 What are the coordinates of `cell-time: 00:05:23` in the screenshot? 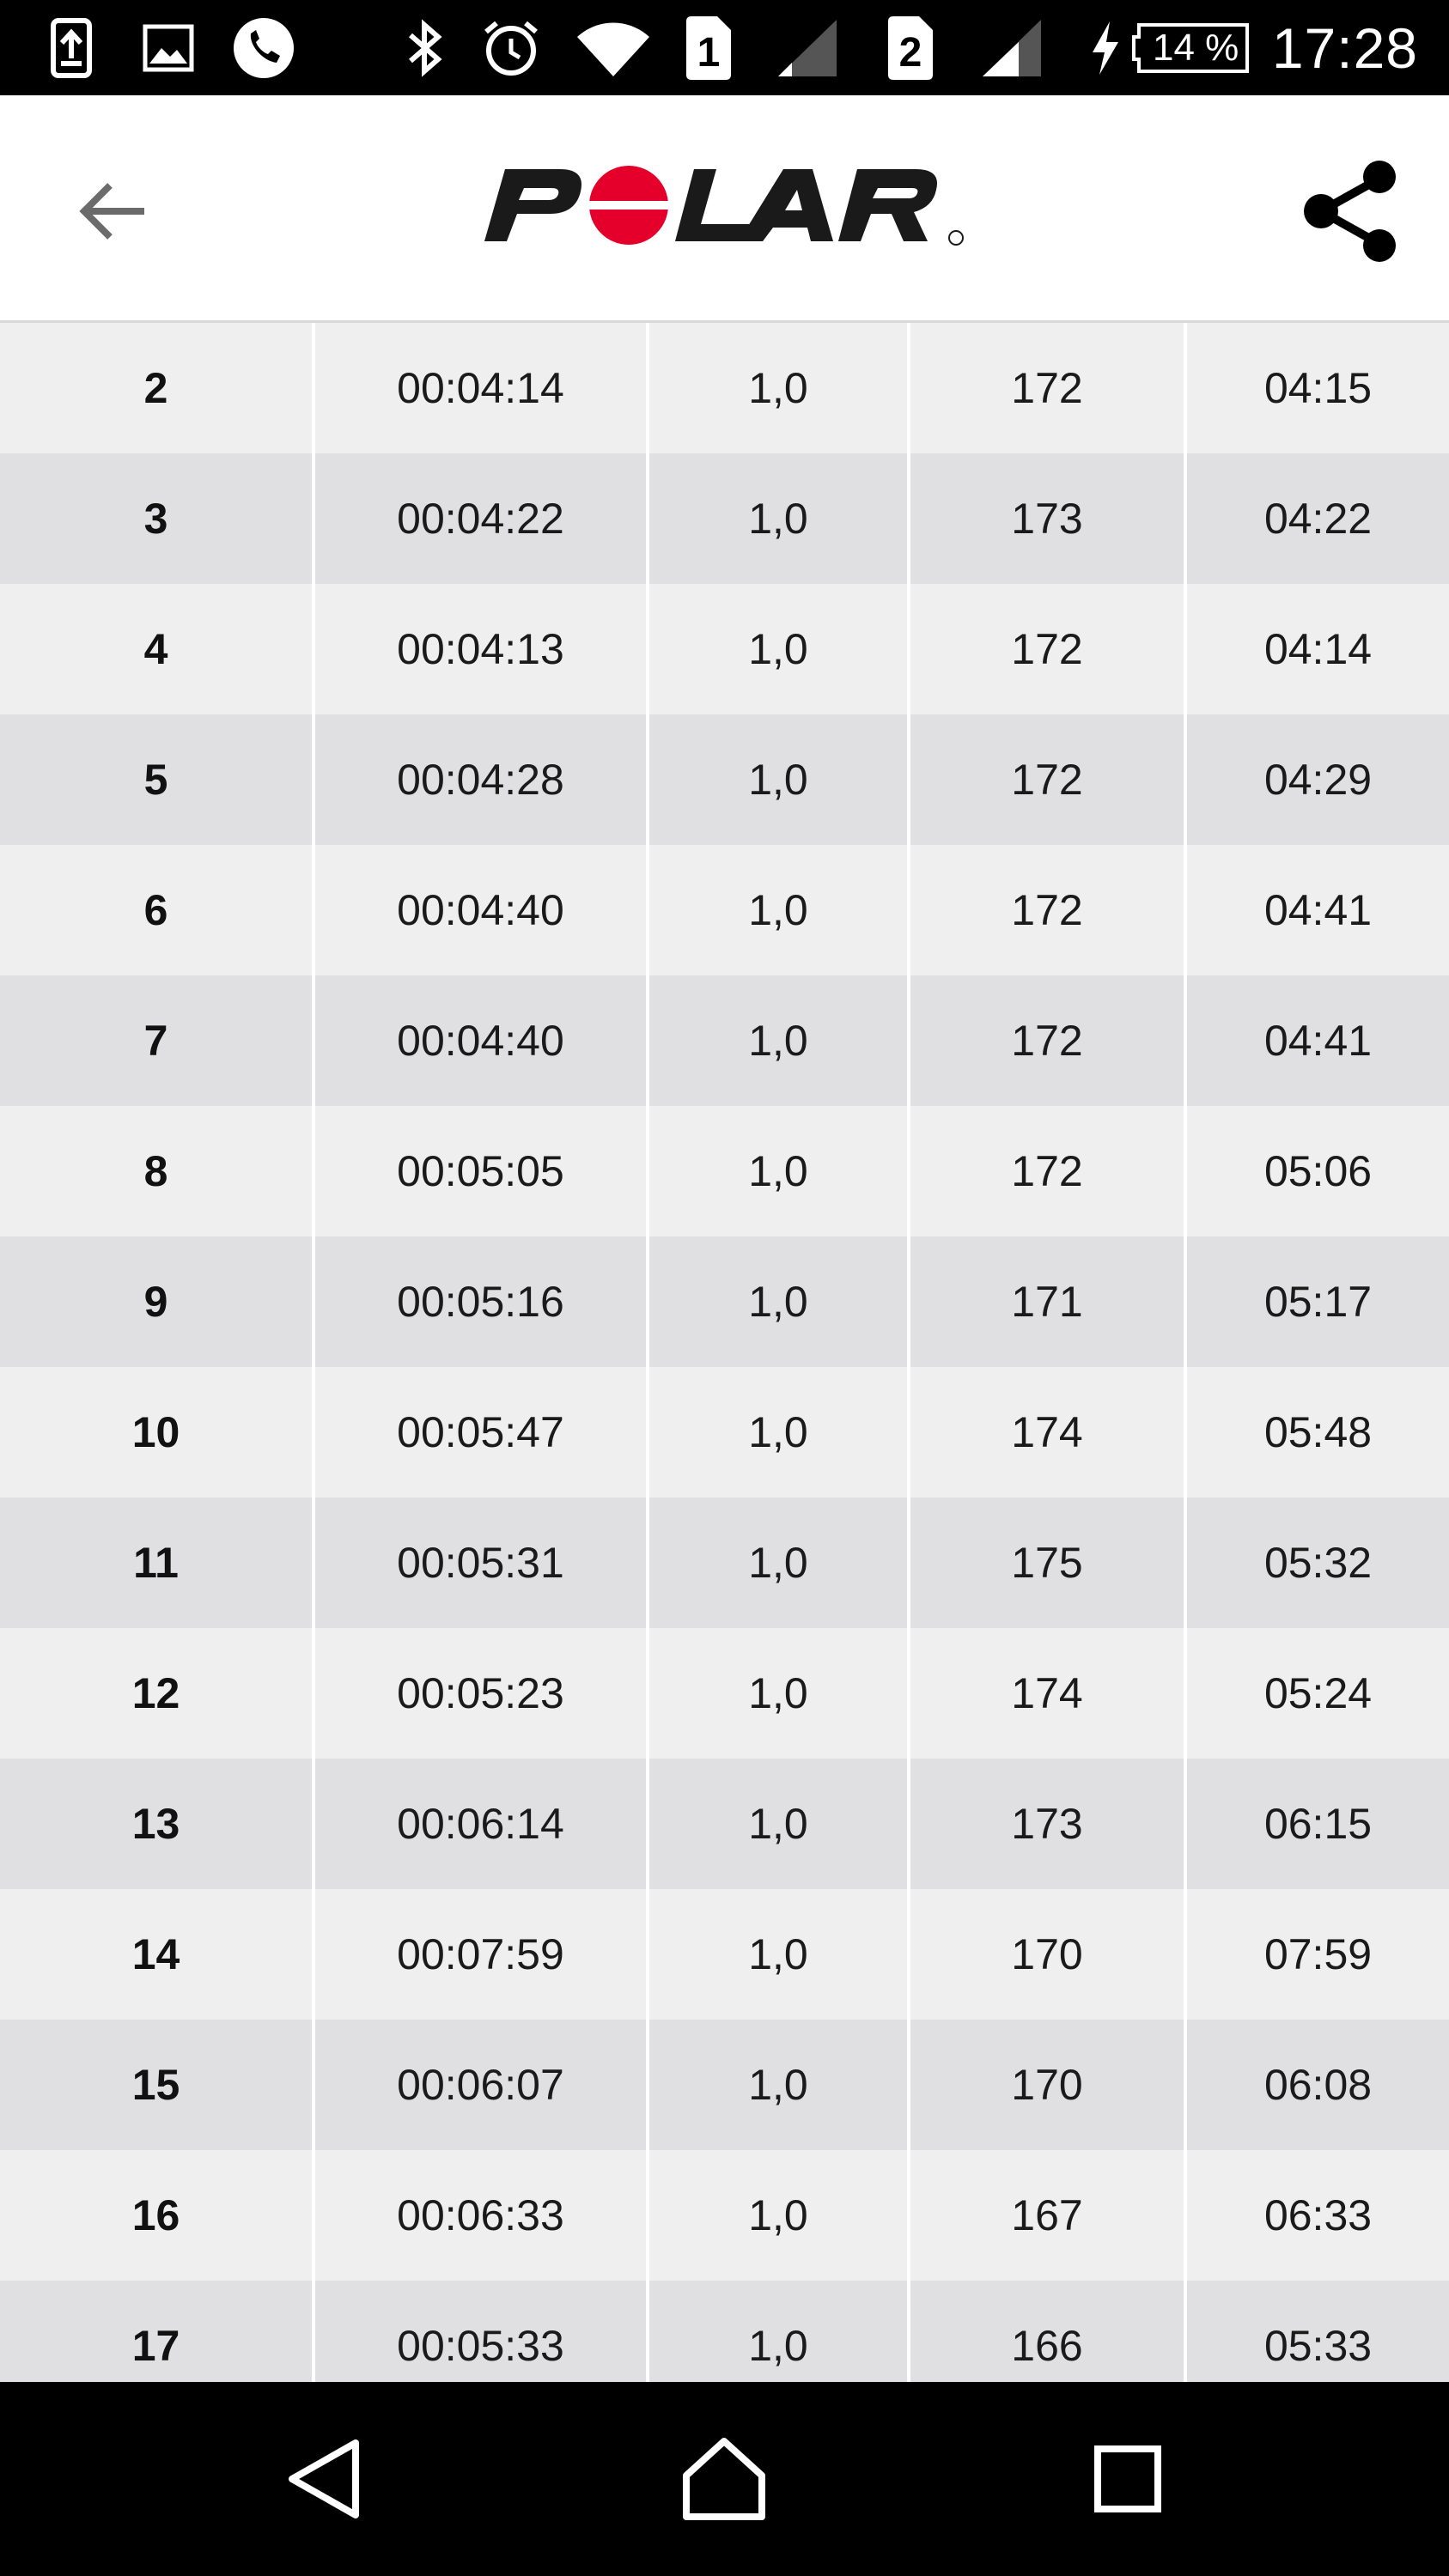 It's located at (482, 1693).